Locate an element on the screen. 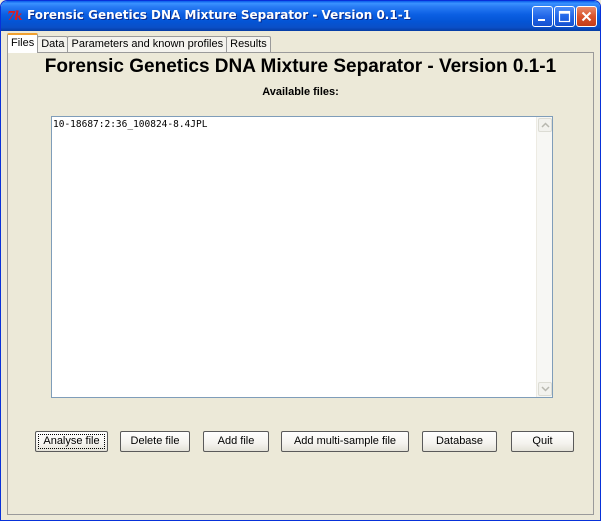 This screenshot has width=601, height=521. delete-file-button: Delete file is located at coordinates (155, 441).